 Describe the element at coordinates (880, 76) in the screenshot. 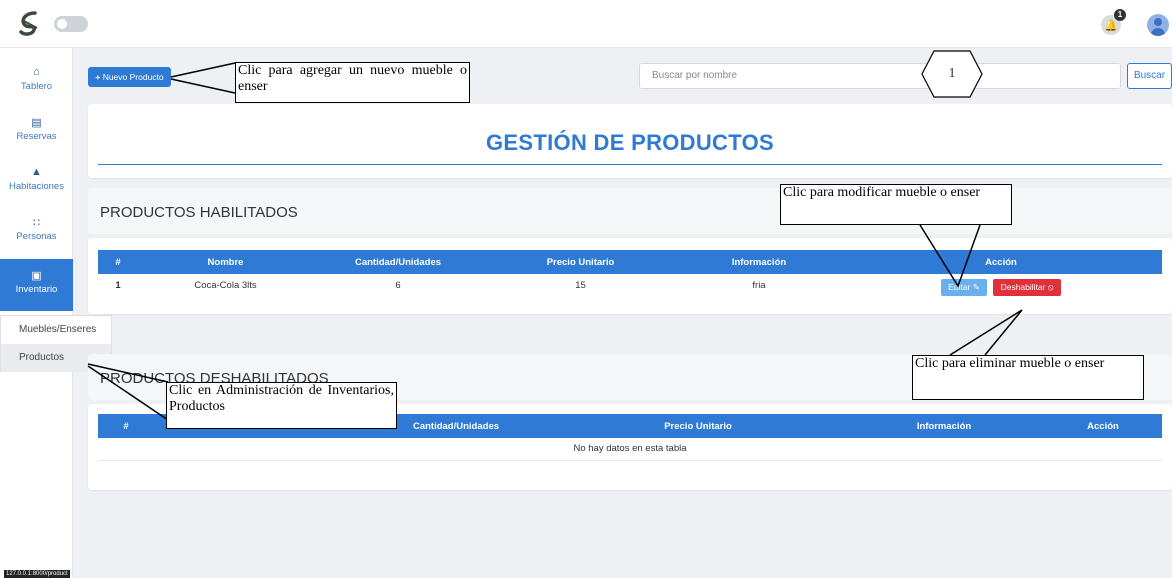

I see `search-input: Buscar por nombre` at that location.